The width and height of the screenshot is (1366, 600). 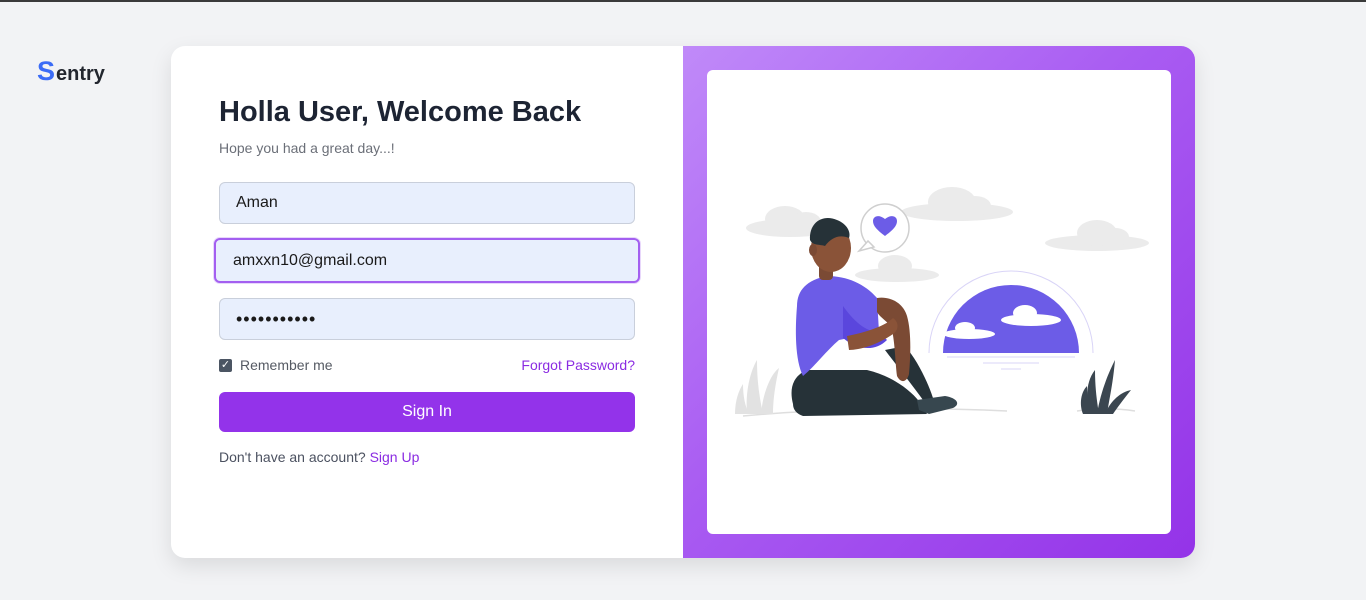 I want to click on brand-logo: S entry, so click(x=71, y=71).